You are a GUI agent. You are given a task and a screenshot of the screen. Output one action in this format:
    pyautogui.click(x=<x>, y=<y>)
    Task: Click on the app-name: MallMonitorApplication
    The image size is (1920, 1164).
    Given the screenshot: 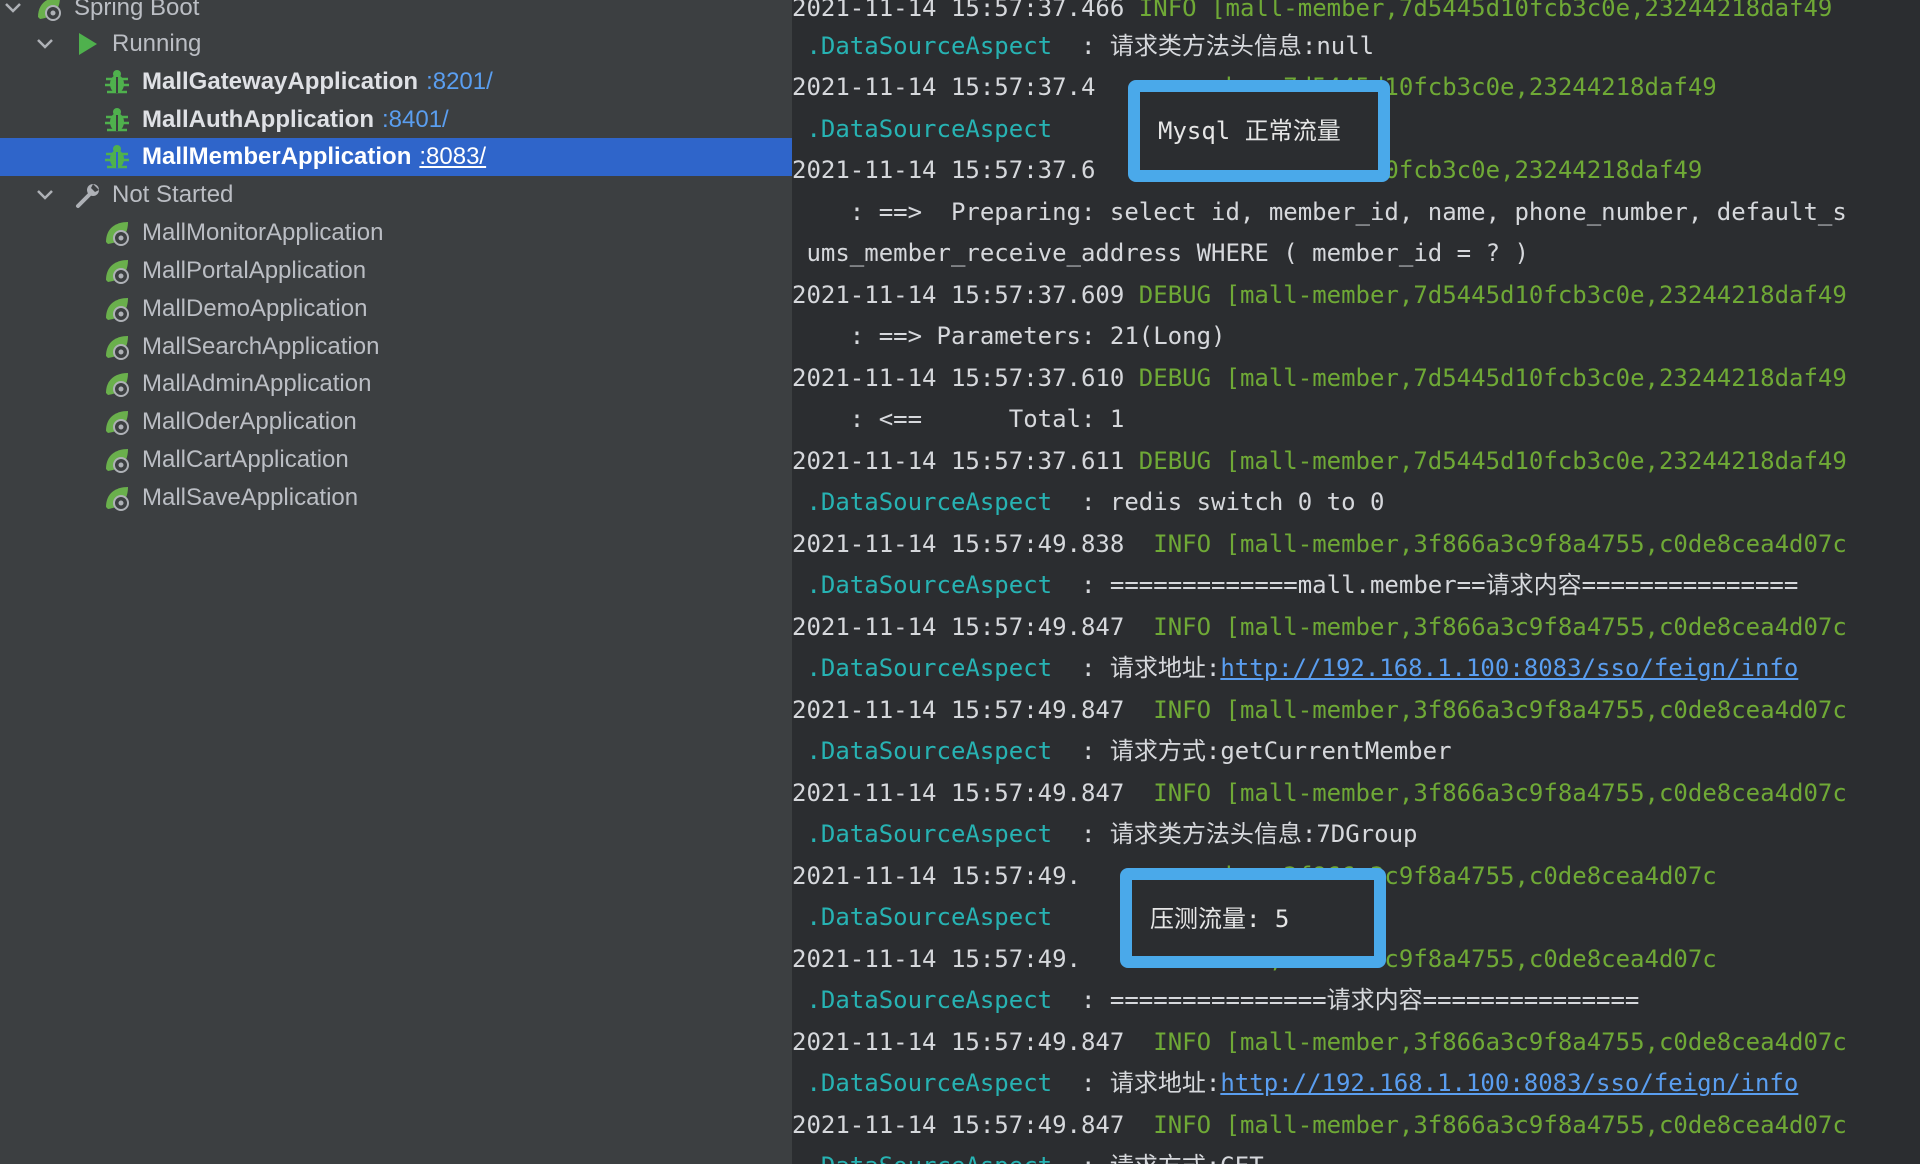 What is the action you would take?
    pyautogui.click(x=263, y=232)
    